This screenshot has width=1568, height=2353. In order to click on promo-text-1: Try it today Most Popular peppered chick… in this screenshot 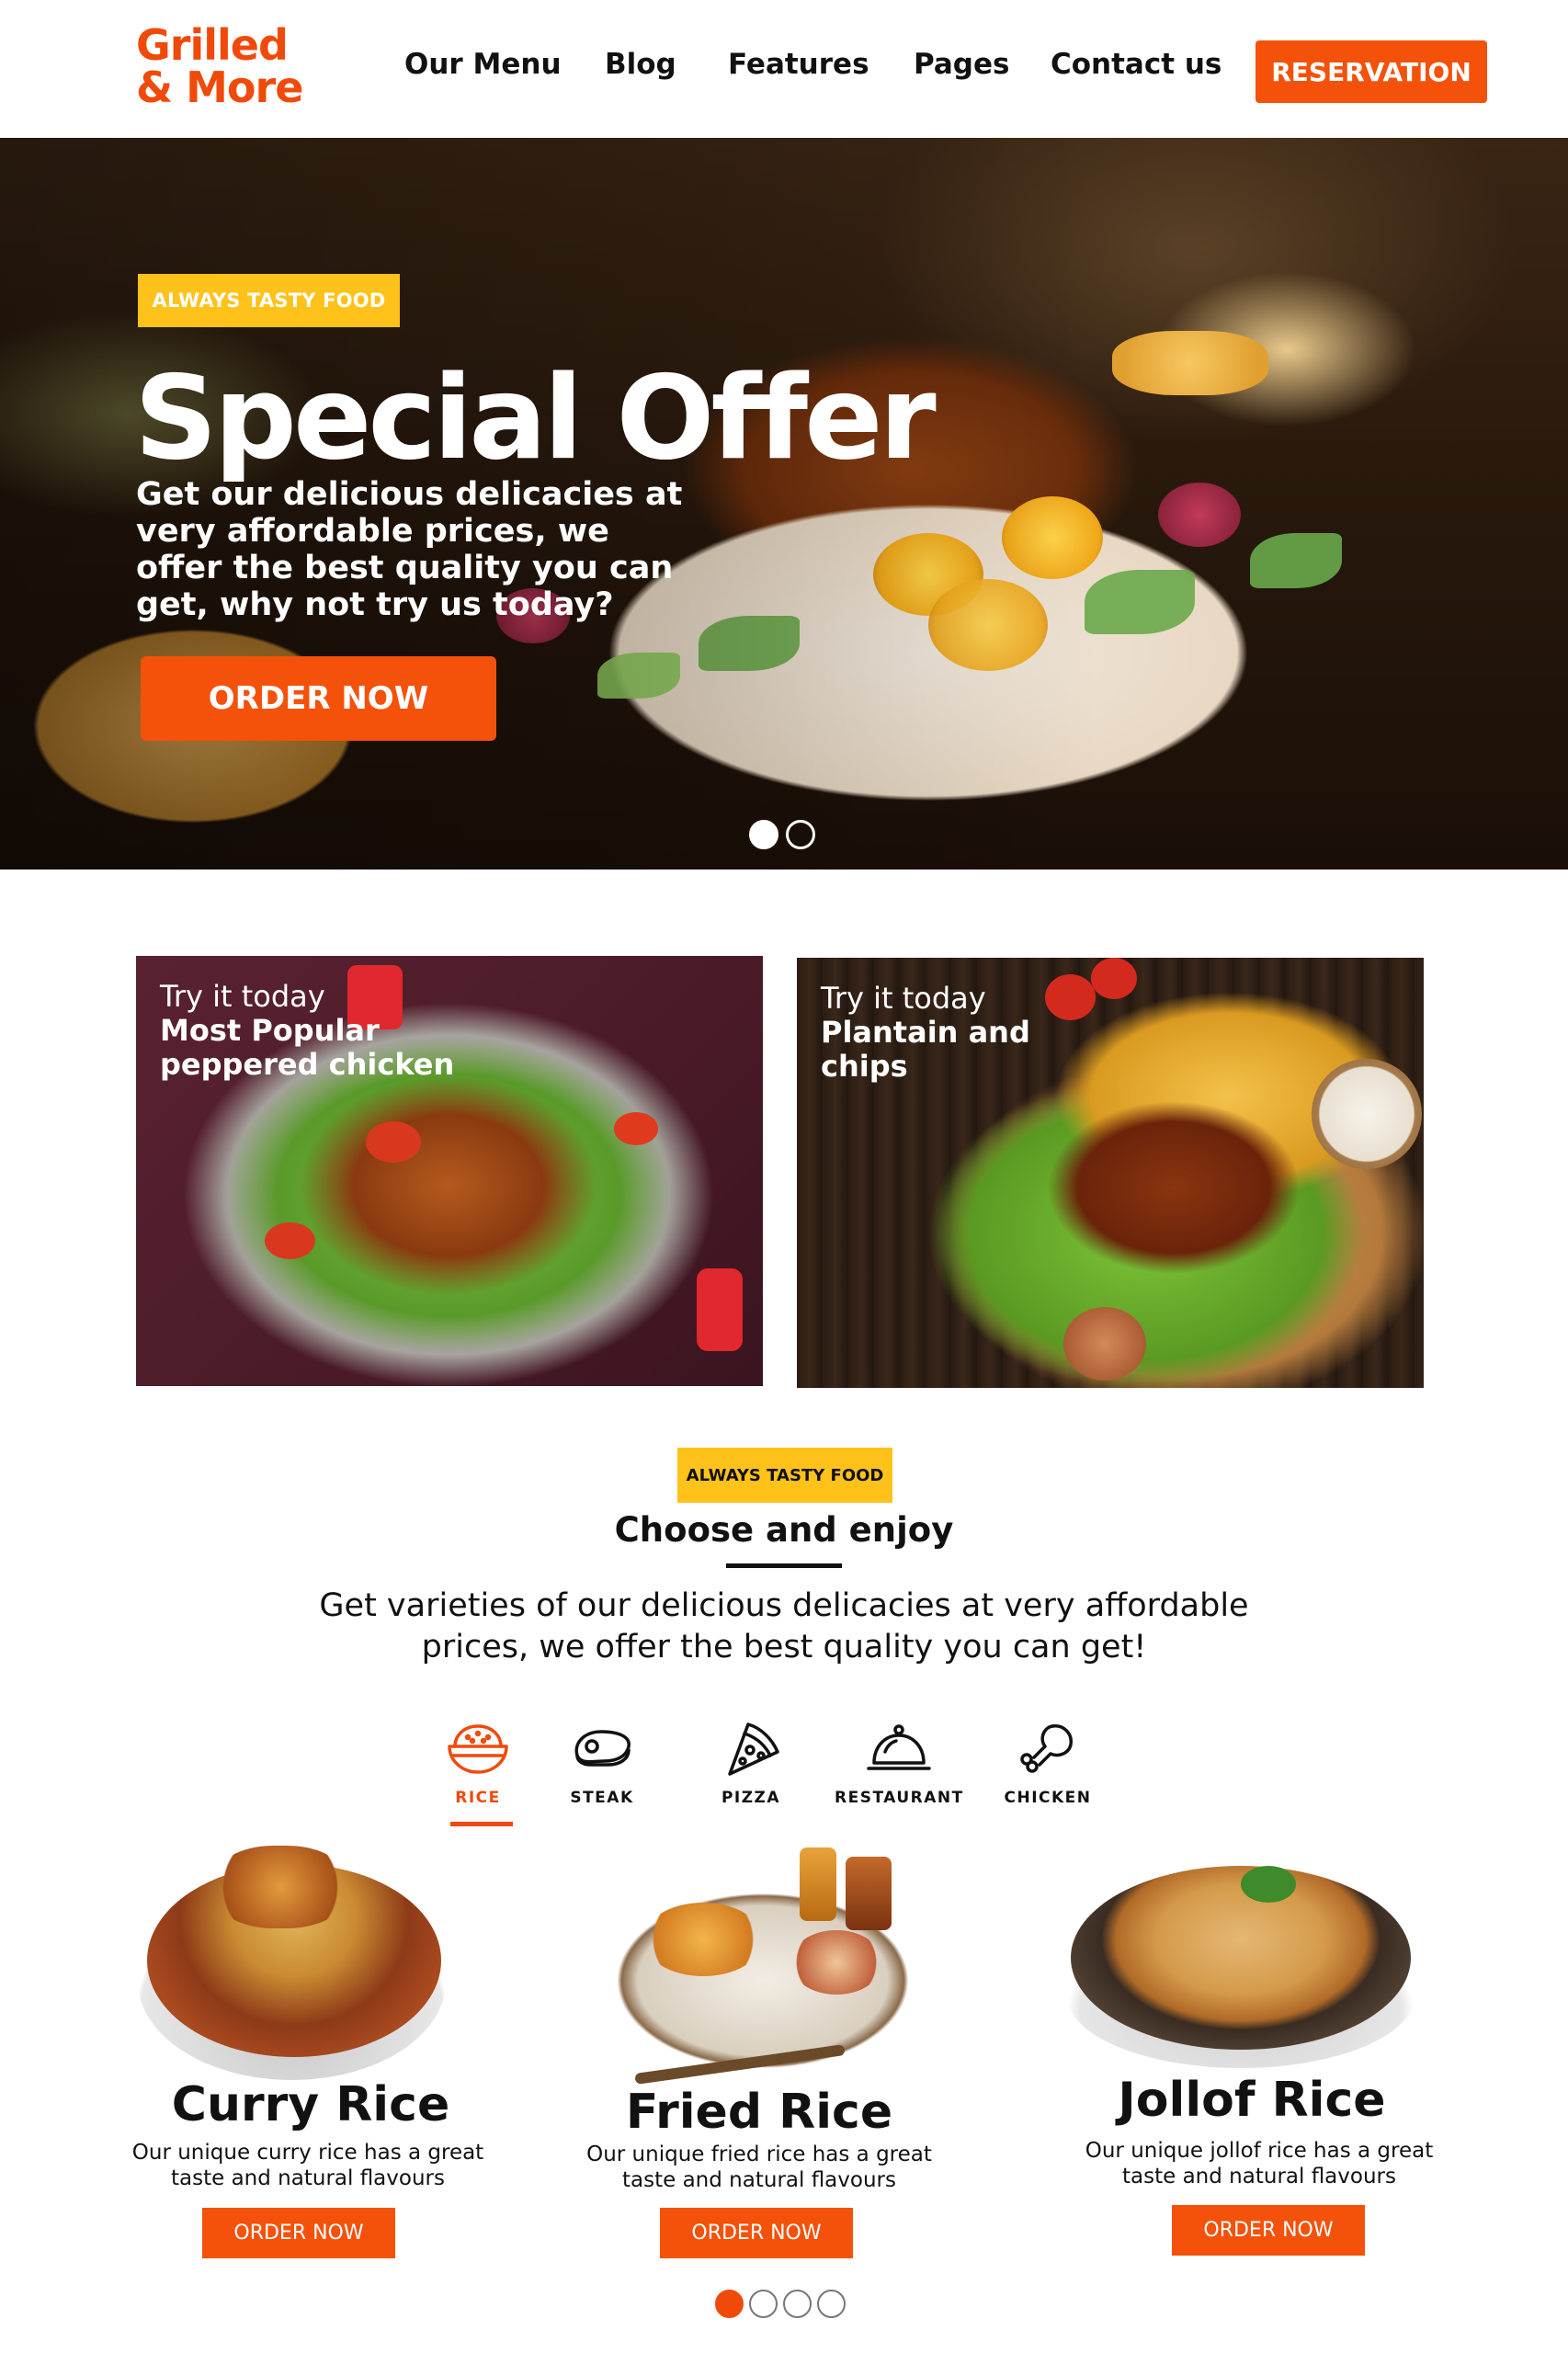, I will do `click(307, 1031)`.